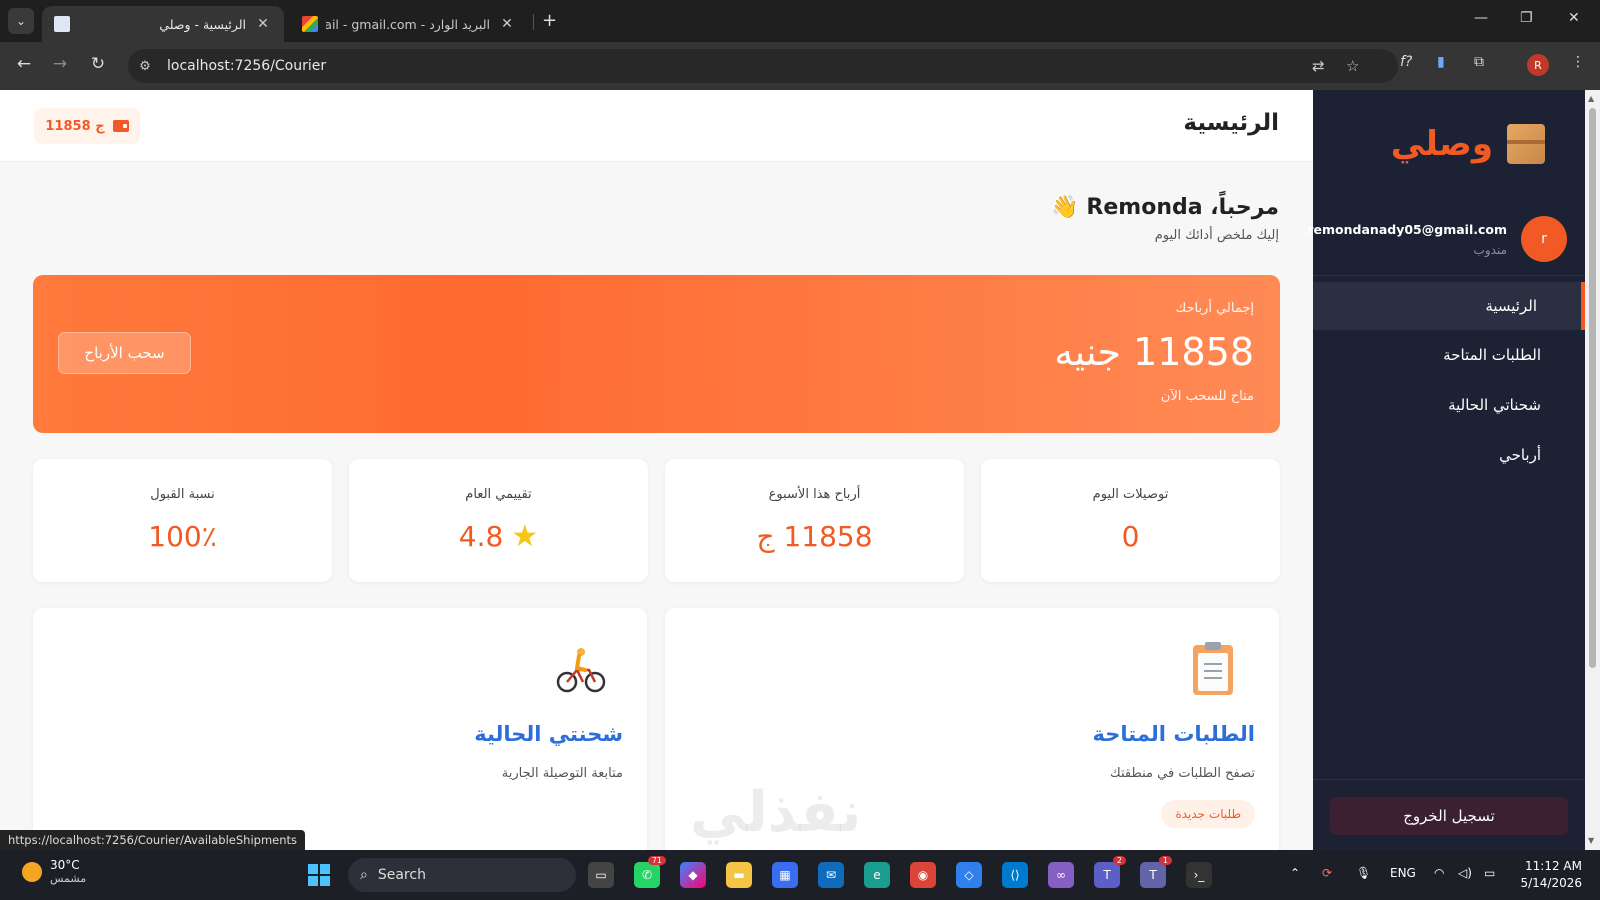  What do you see at coordinates (533, 22) in the screenshot?
I see `tab-separator` at bounding box center [533, 22].